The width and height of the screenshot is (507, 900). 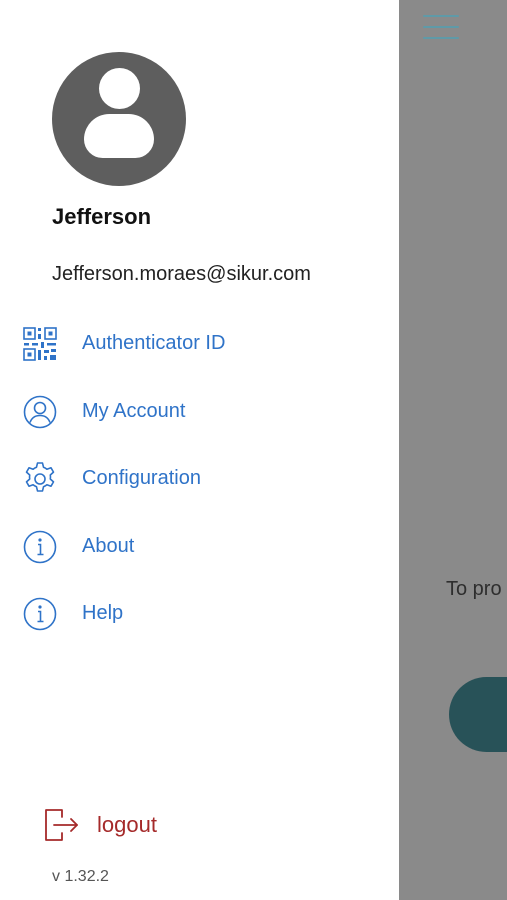 I want to click on logout-icon, so click(x=61, y=825).